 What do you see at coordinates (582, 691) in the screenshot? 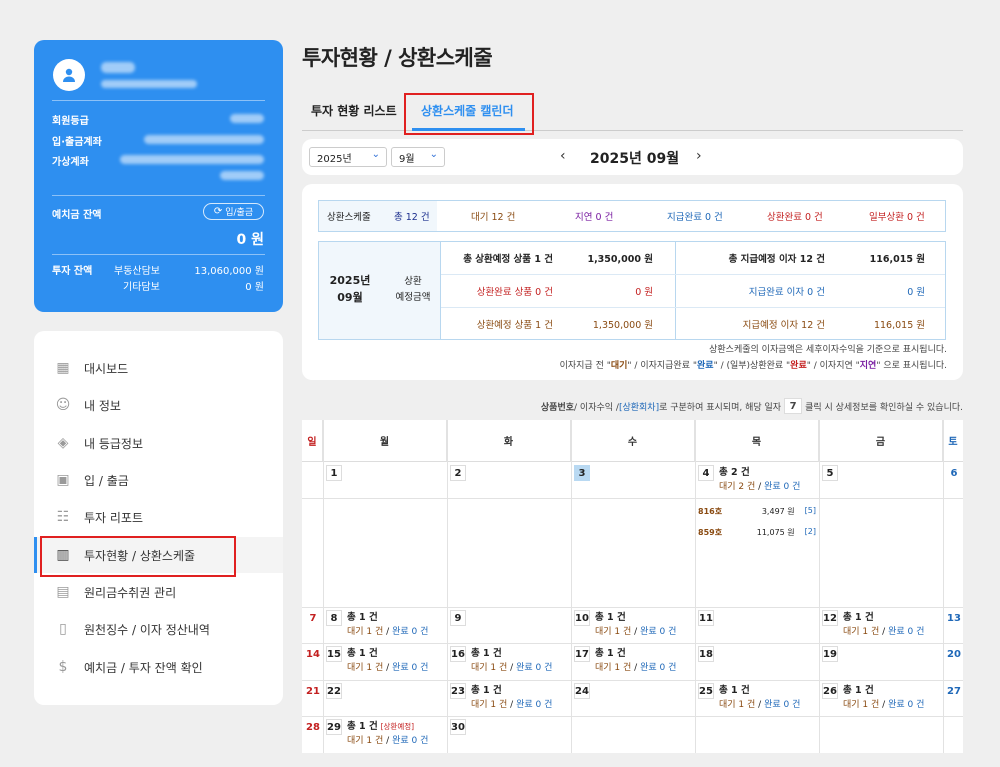
I see `day-cell-24: 24` at bounding box center [582, 691].